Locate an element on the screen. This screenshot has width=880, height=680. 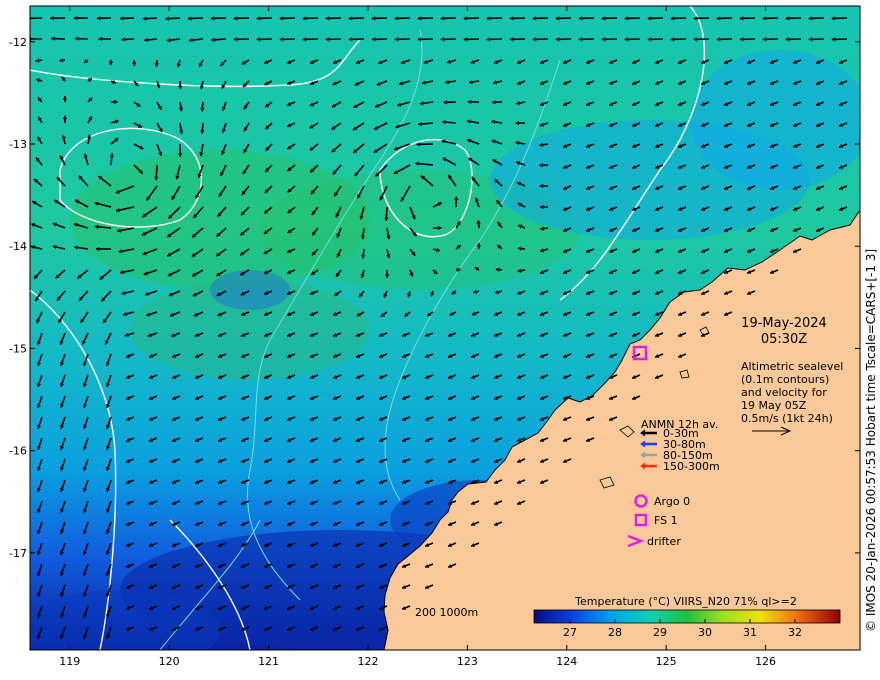
y-tick-label: -16 is located at coordinates (18, 451).